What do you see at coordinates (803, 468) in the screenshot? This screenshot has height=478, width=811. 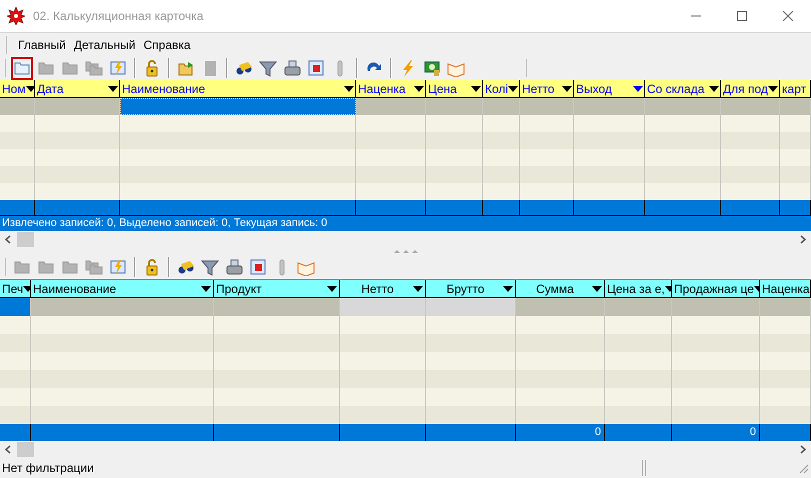 I see `resize-grip-icon` at bounding box center [803, 468].